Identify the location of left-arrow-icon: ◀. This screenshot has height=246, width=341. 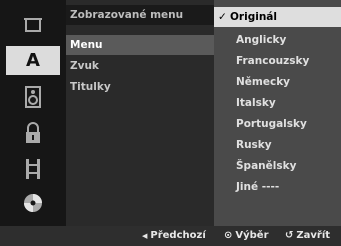
(145, 236).